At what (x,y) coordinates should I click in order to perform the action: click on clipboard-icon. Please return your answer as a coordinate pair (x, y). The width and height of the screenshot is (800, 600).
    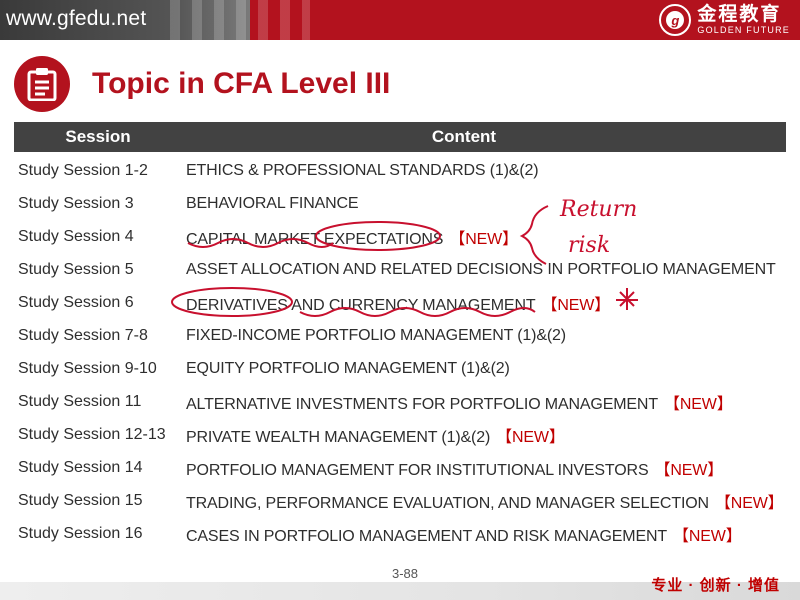
    Looking at the image, I should click on (42, 84).